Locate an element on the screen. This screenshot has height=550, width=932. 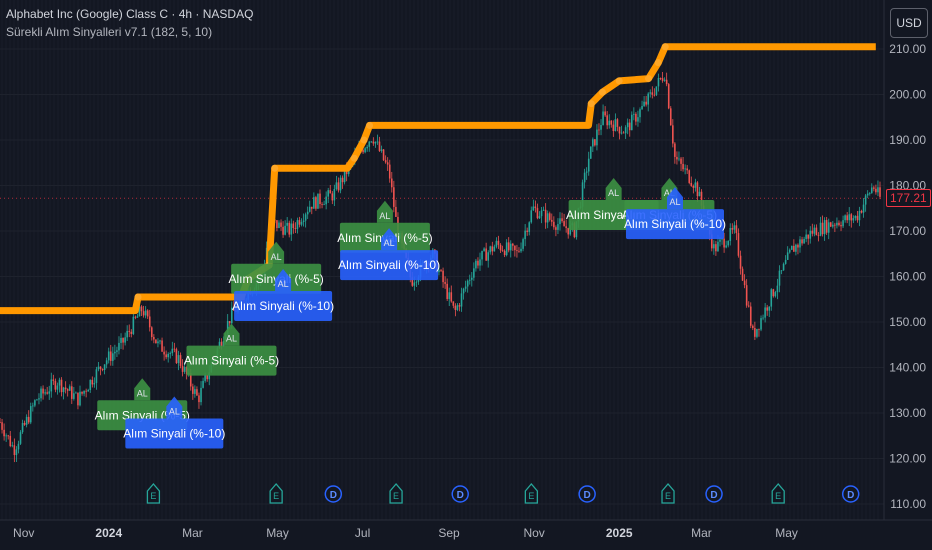
time-tick-label: 2024 is located at coordinates (108, 533).